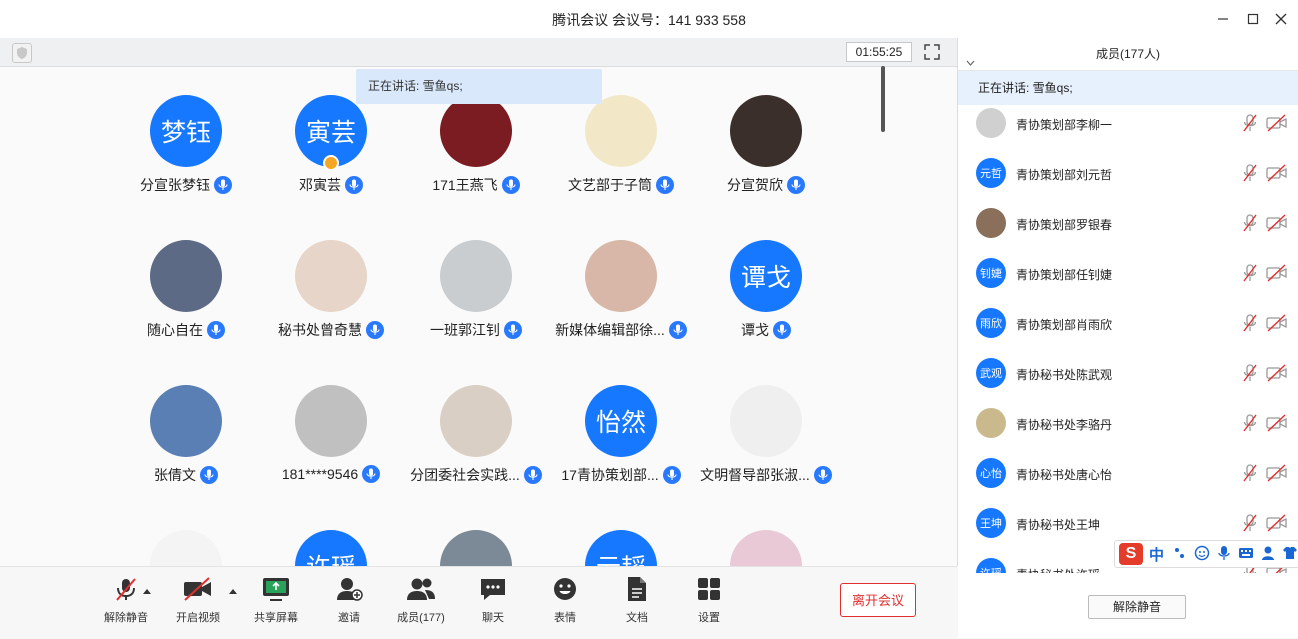 The width and height of the screenshot is (1298, 639). I want to click on ime-voice-icon, so click(1224, 553).